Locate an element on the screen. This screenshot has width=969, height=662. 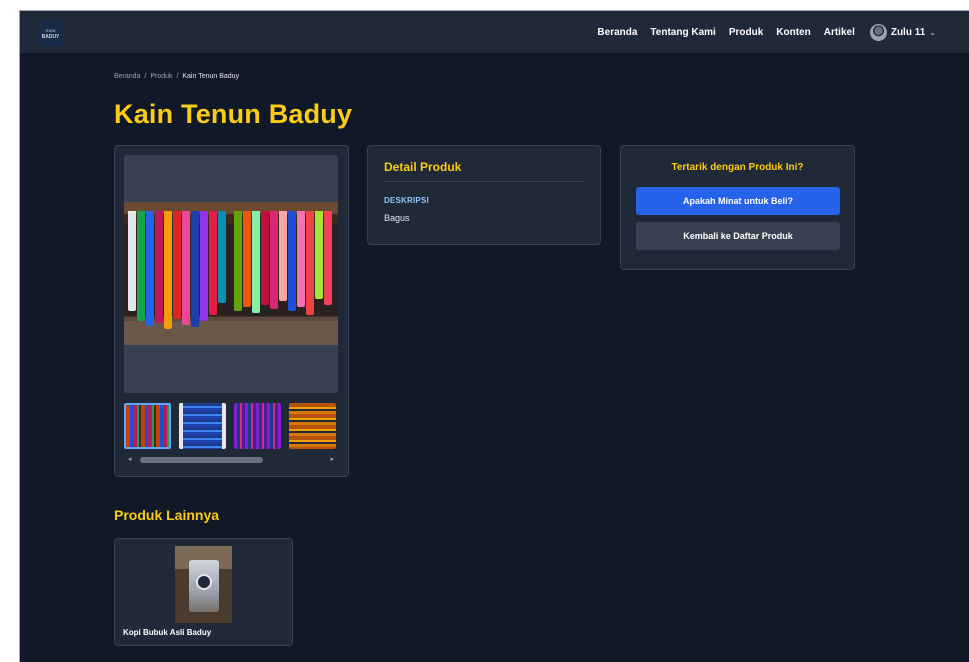
nav-link-beranda: Beranda is located at coordinates (617, 32).